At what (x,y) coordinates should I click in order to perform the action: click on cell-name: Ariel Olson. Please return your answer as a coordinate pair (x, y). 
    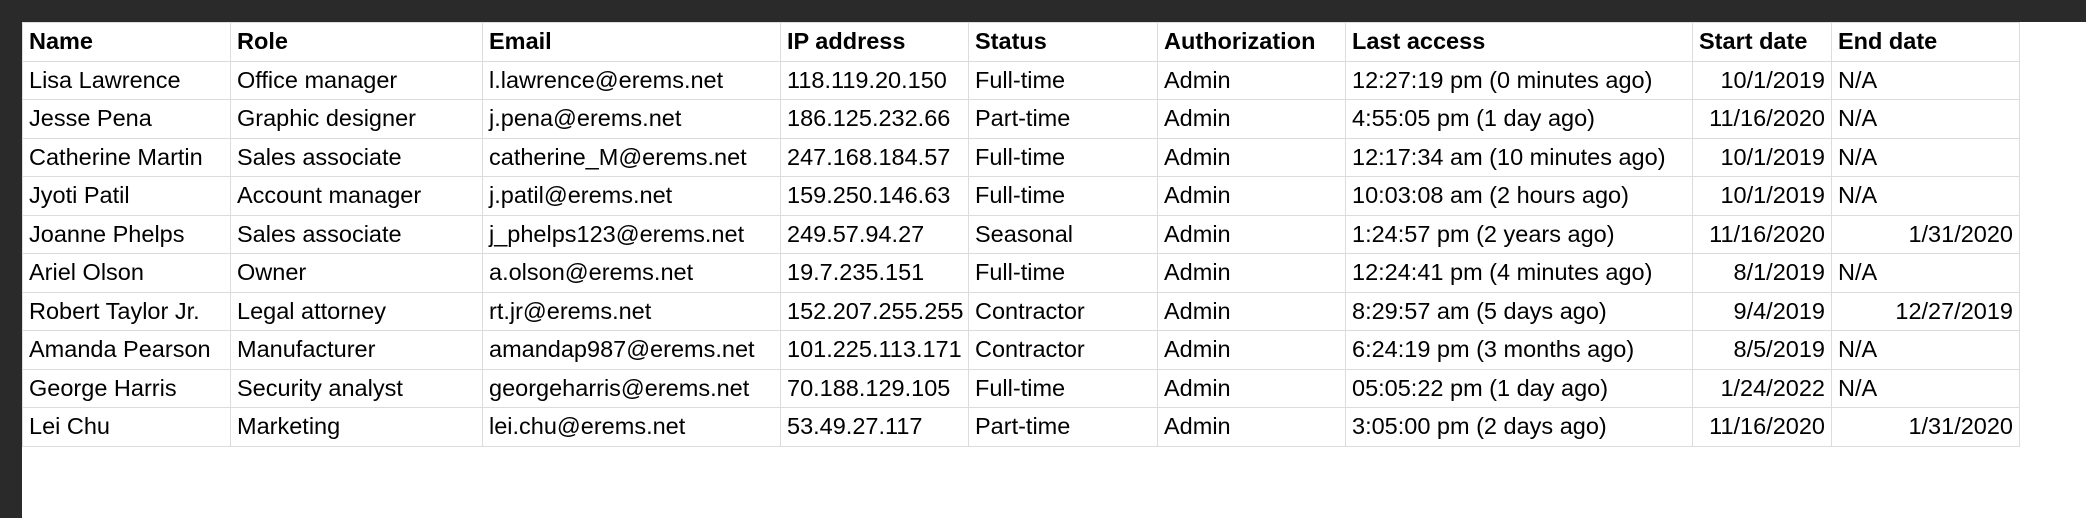
    Looking at the image, I should click on (126, 273).